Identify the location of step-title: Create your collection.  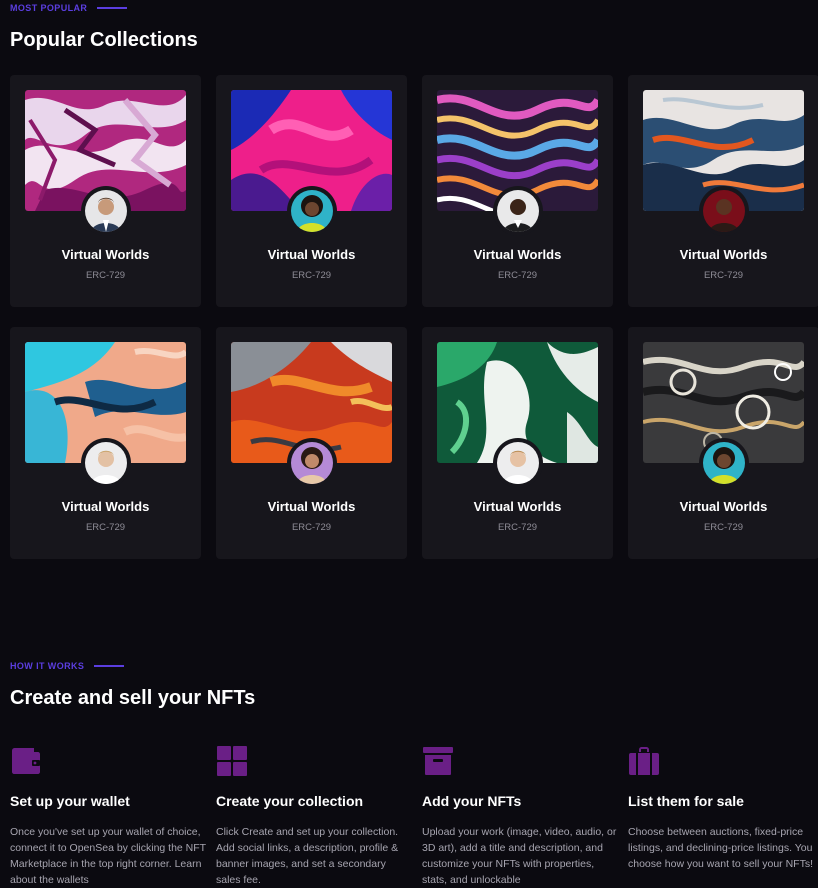
(290, 801).